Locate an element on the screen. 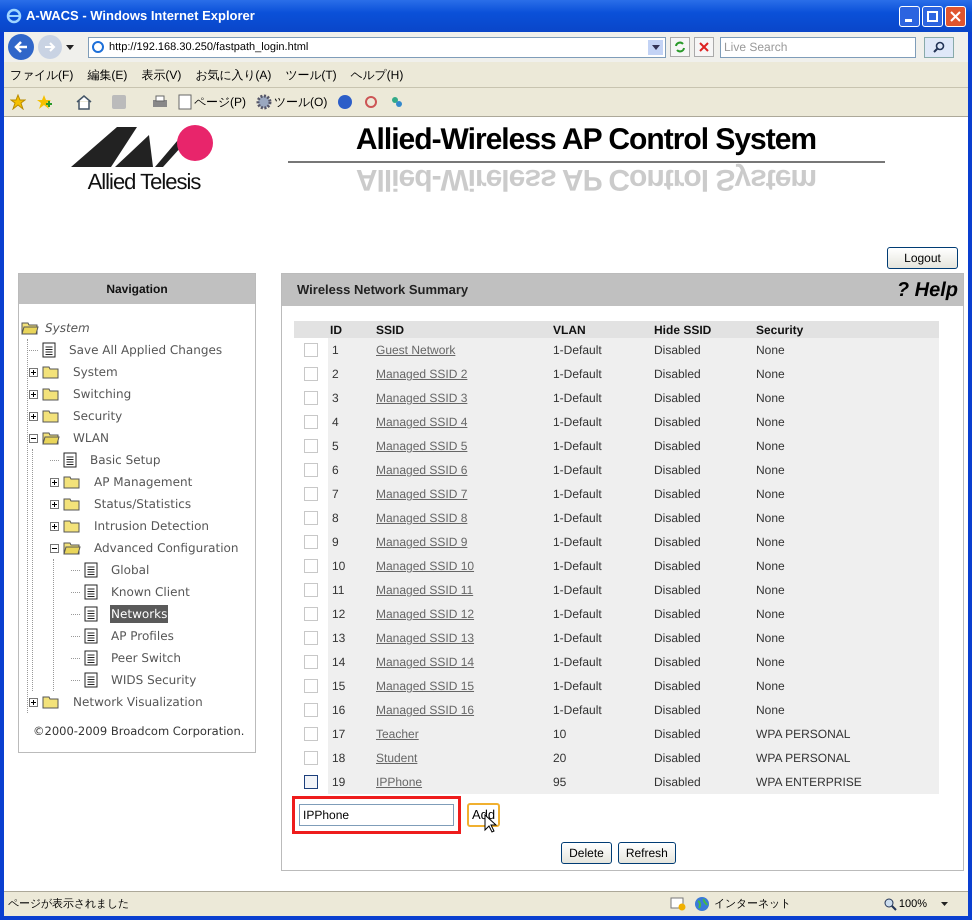 This screenshot has height=920, width=972. nav-root: System is located at coordinates (67, 328).